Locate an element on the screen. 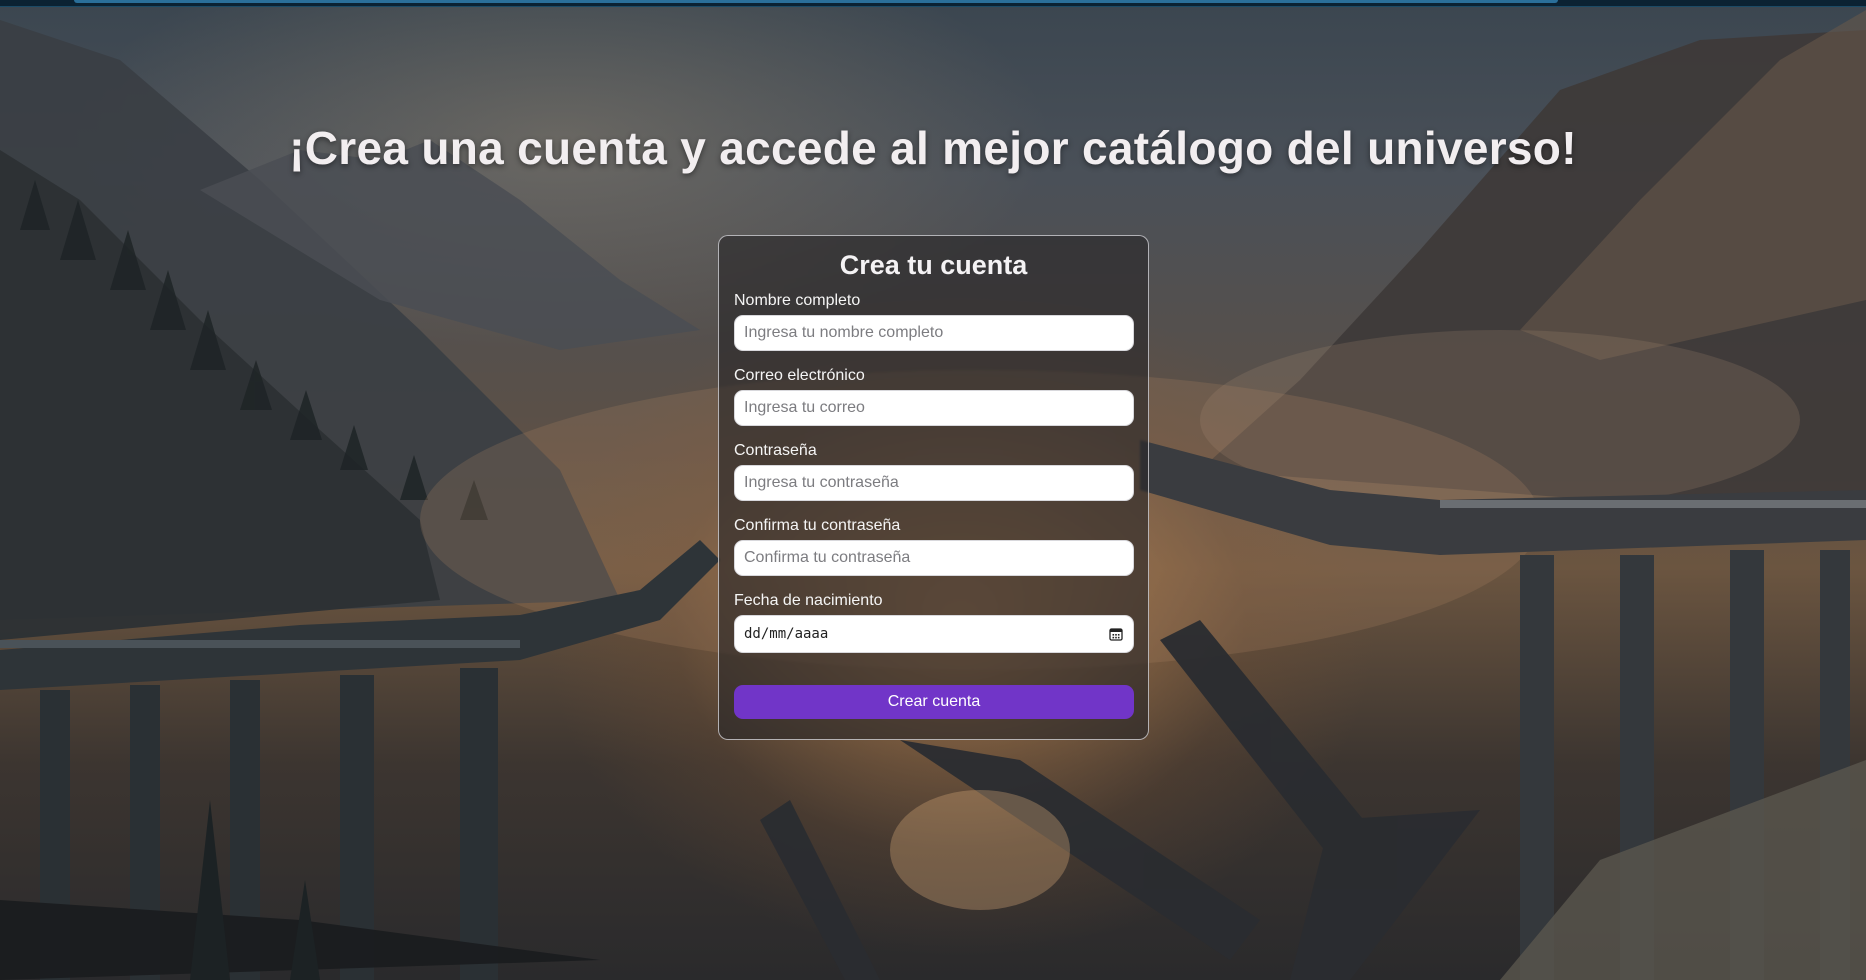 Image resolution: width=1866 pixels, height=980 pixels. form-title: Crea tu cuenta is located at coordinates (933, 265).